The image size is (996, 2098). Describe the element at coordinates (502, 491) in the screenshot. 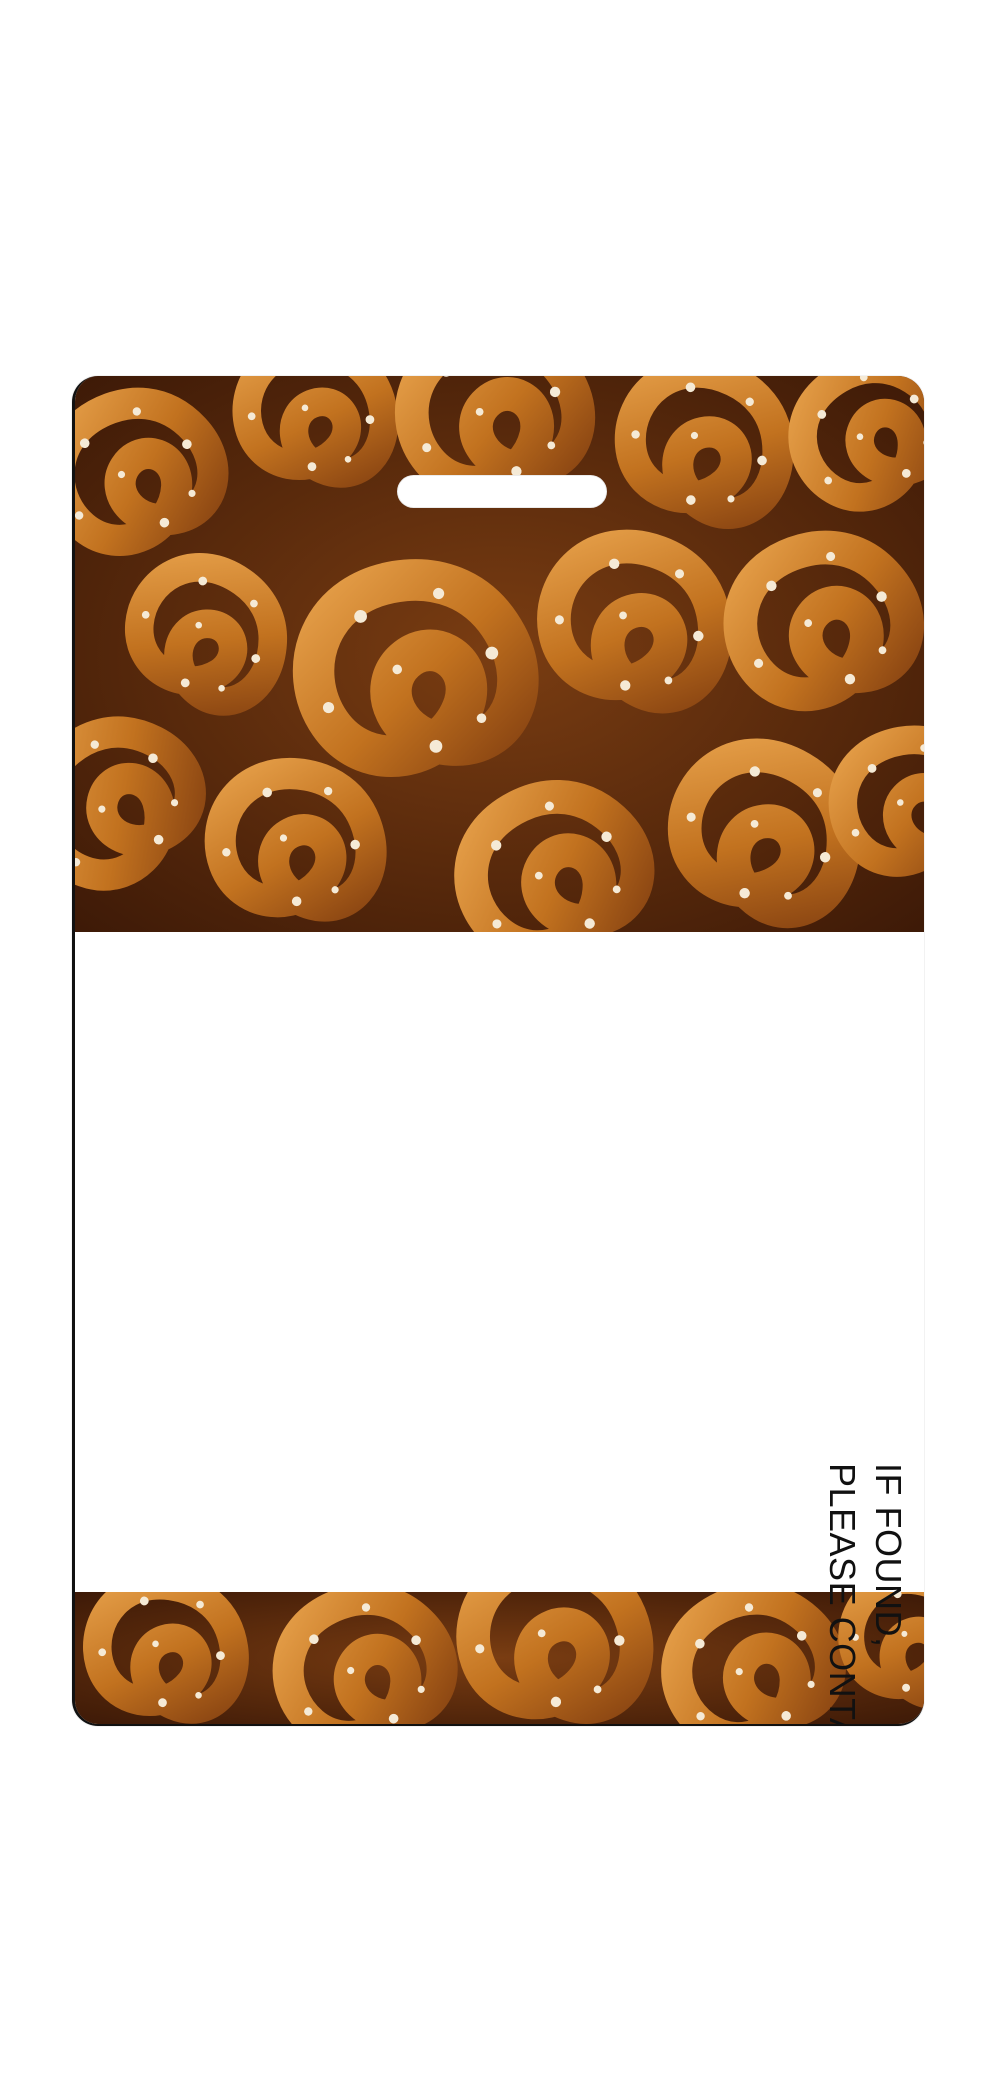

I see `strap-slot` at that location.